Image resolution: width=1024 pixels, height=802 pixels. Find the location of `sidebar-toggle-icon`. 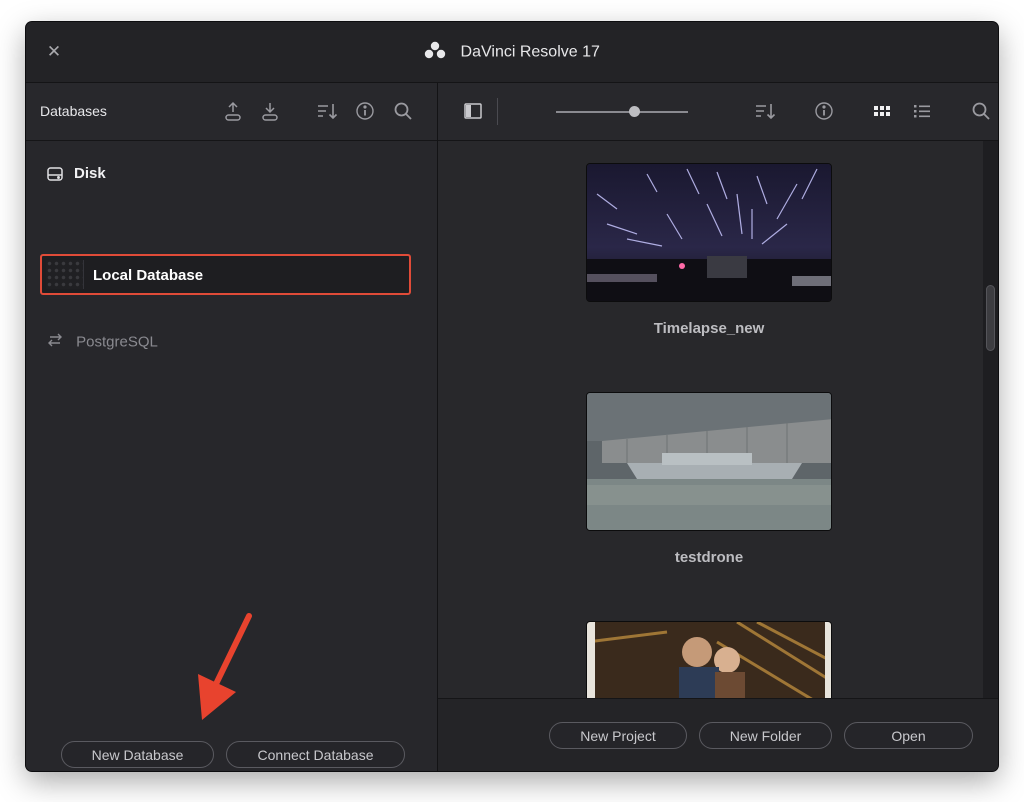

sidebar-toggle-icon is located at coordinates (473, 111).